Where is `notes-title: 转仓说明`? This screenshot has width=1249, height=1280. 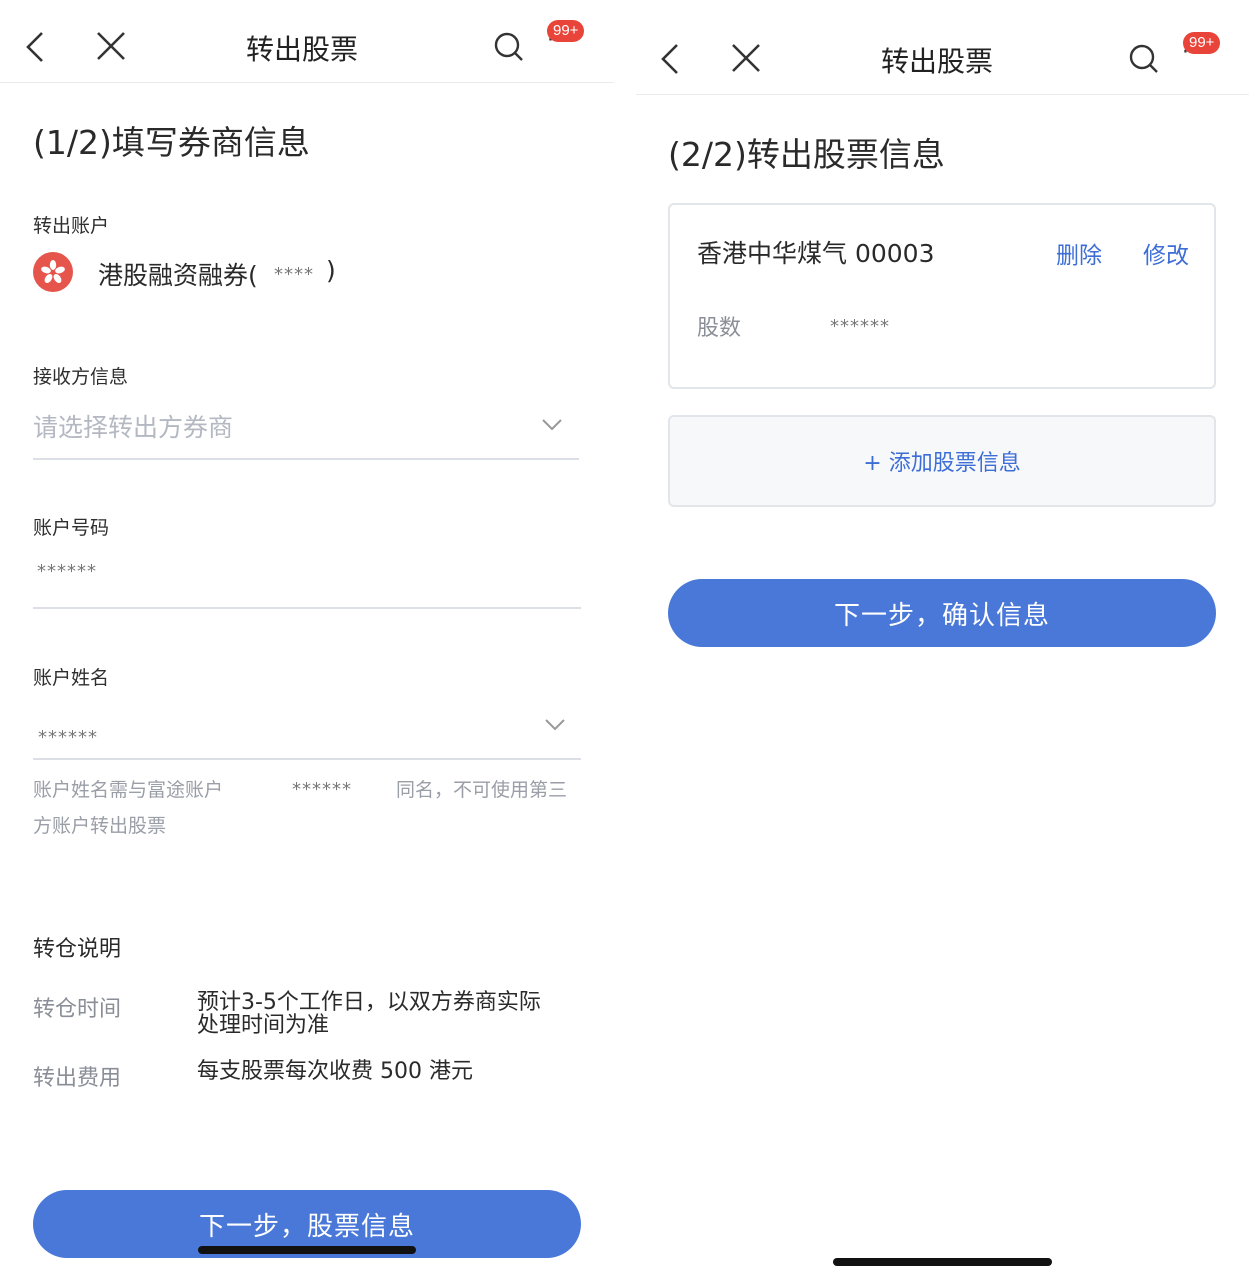
notes-title: 转仓说明 is located at coordinates (77, 949).